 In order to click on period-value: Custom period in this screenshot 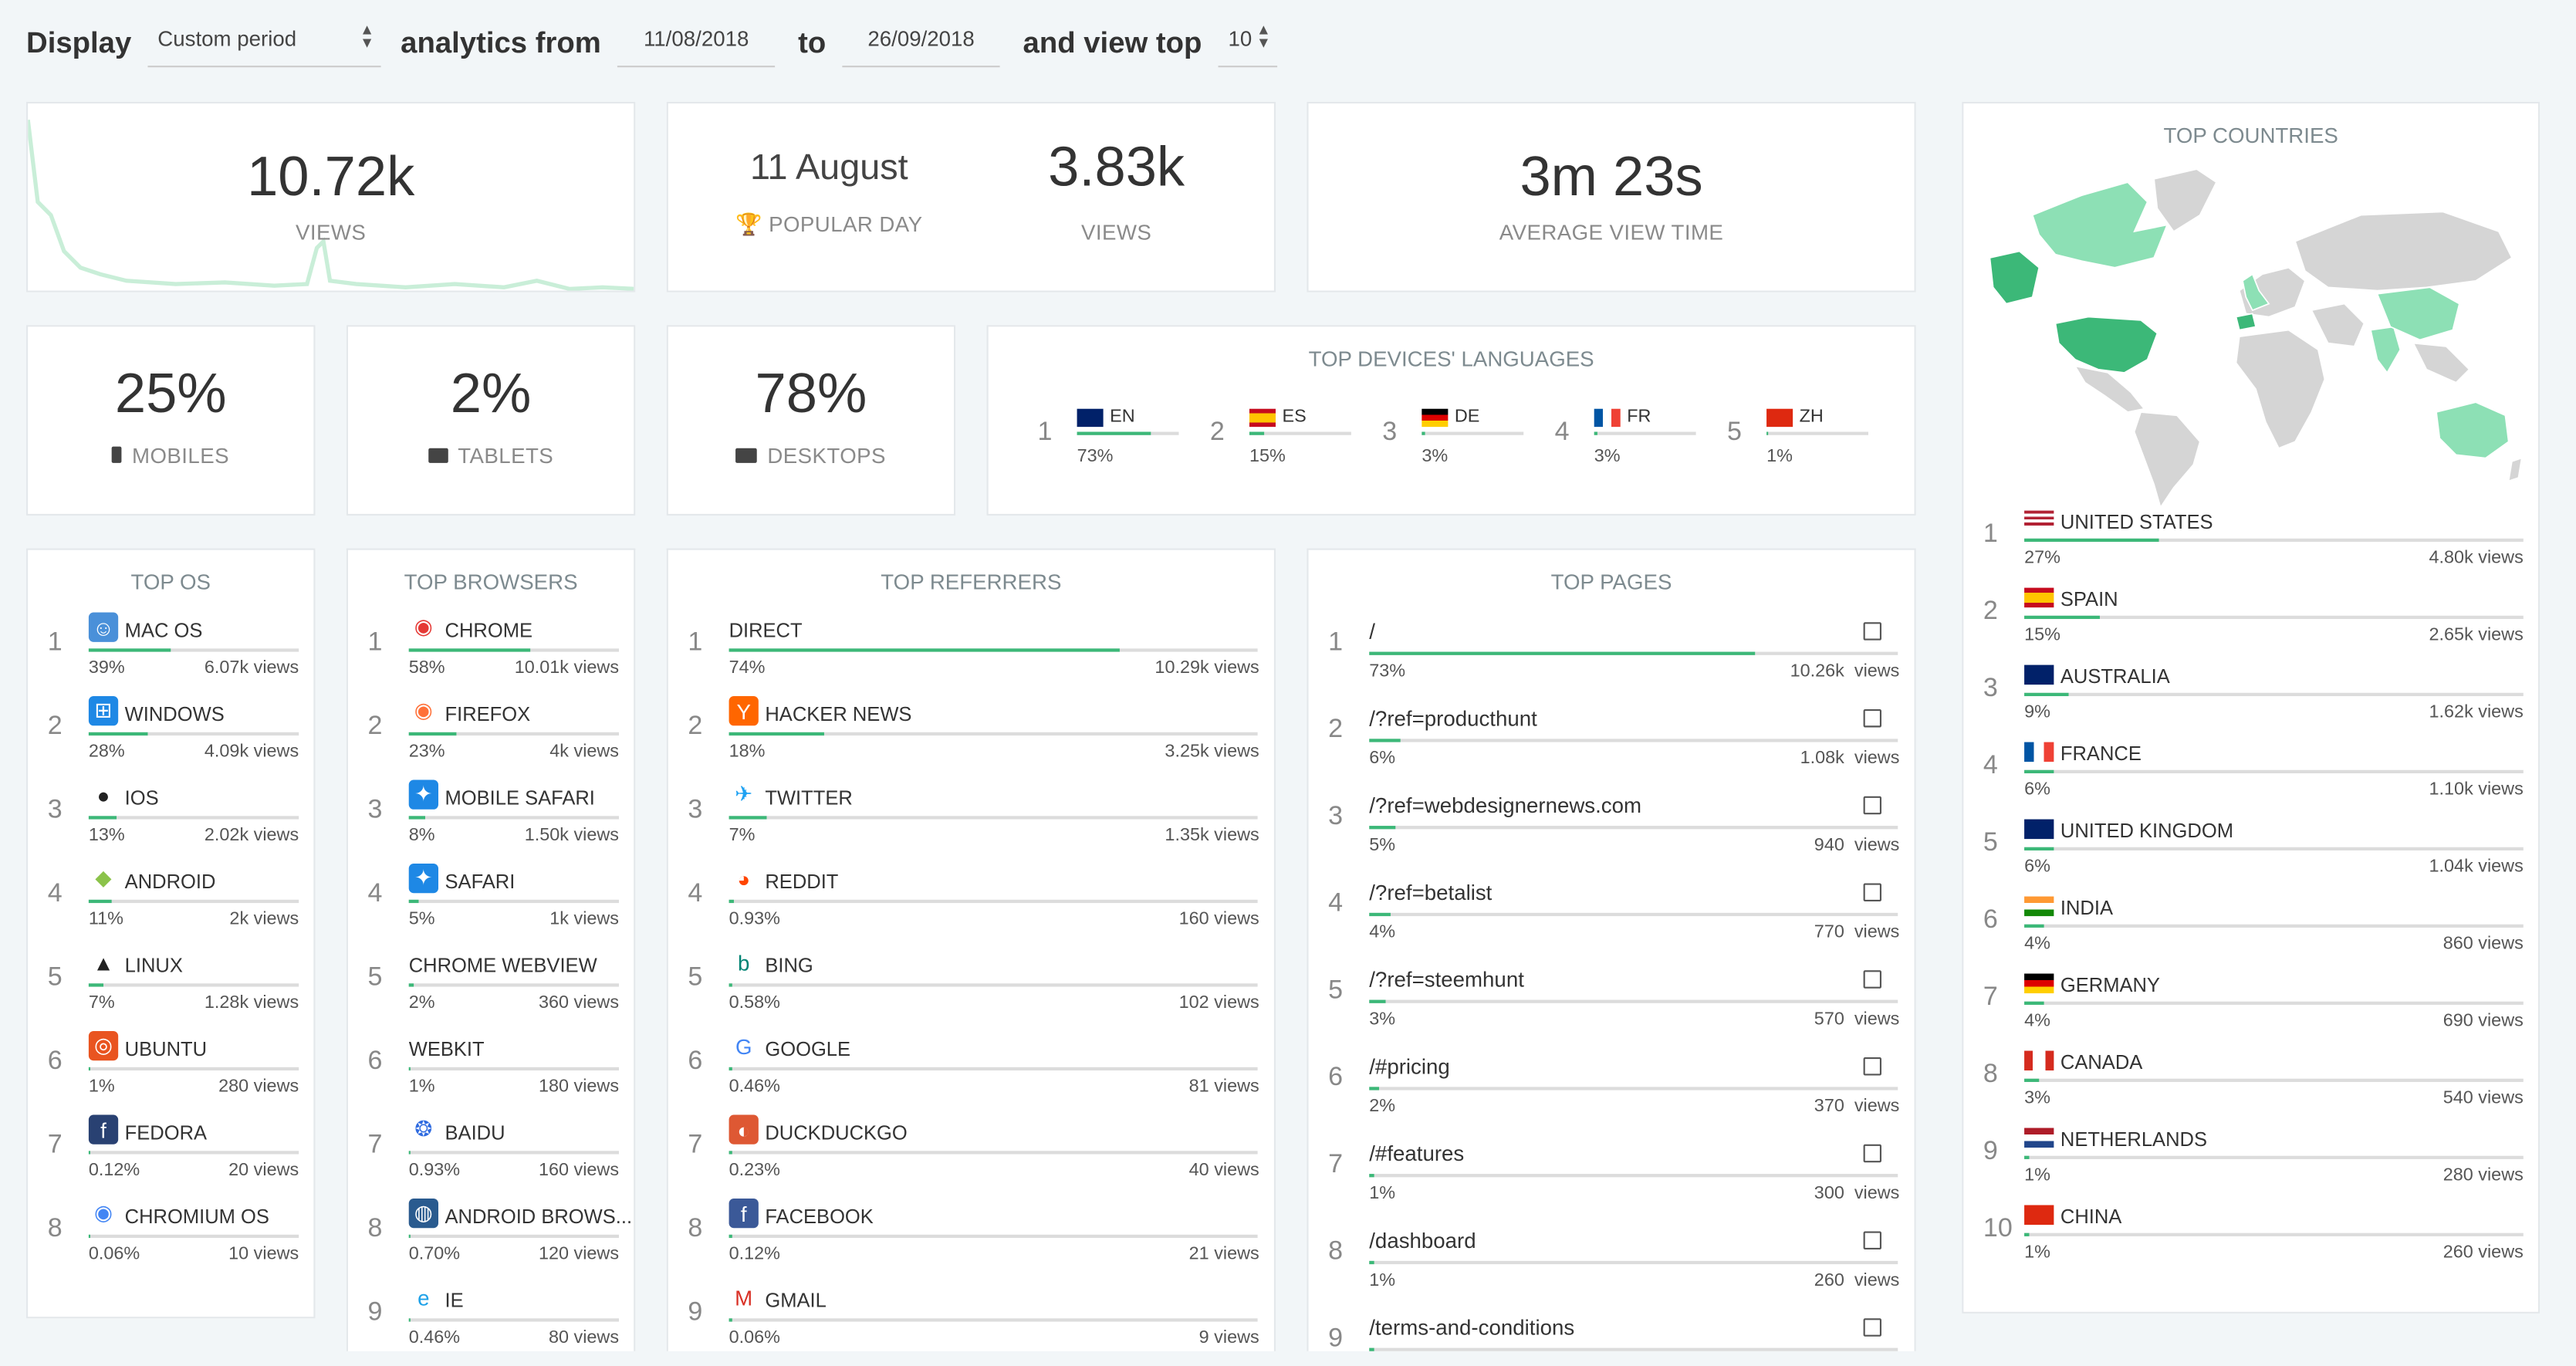, I will do `click(227, 37)`.